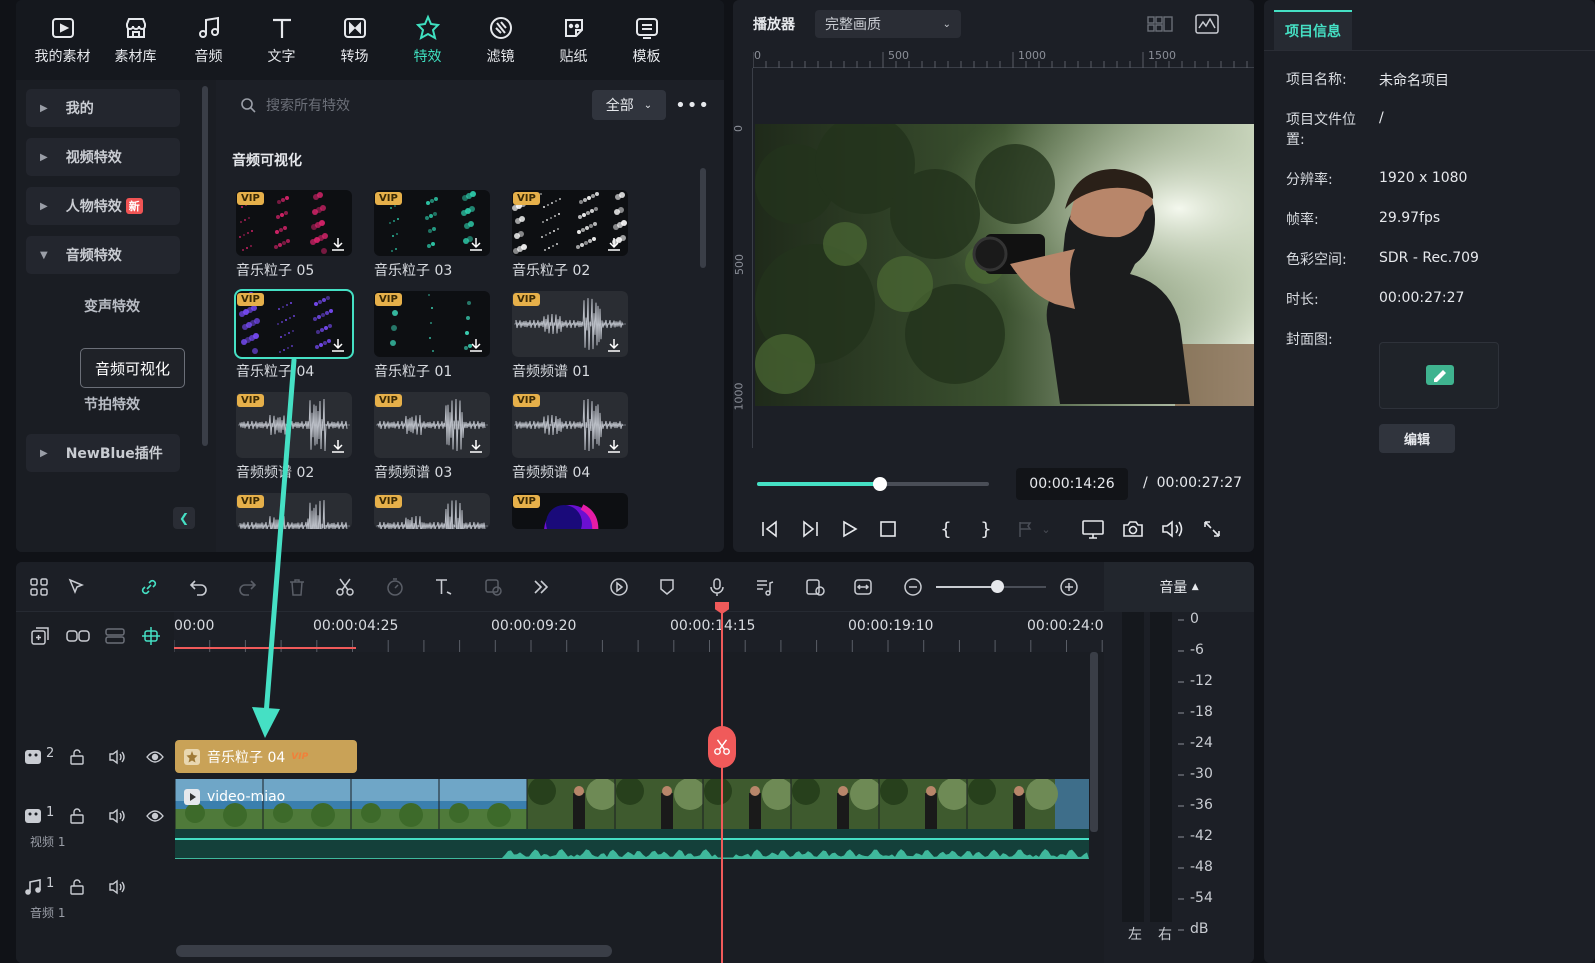 The height and width of the screenshot is (963, 1595). What do you see at coordinates (629, 105) in the screenshot?
I see `filter-dropdown: 全部 ⌄` at bounding box center [629, 105].